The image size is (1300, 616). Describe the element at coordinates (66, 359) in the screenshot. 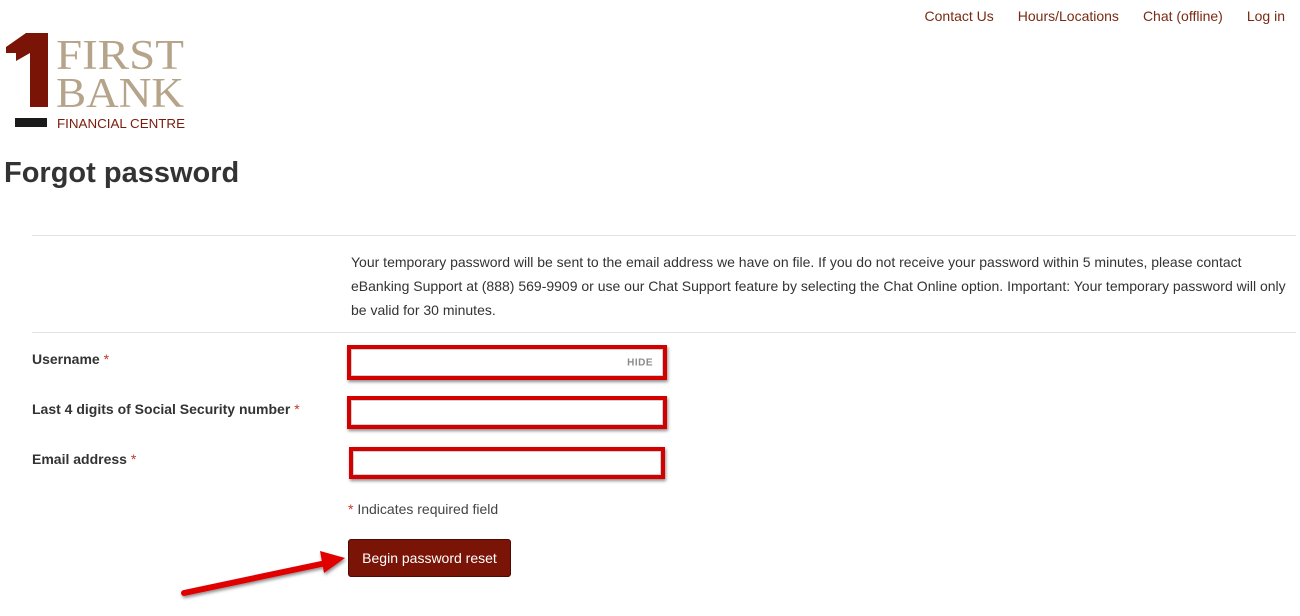

I see `username-label-text: Username` at that location.